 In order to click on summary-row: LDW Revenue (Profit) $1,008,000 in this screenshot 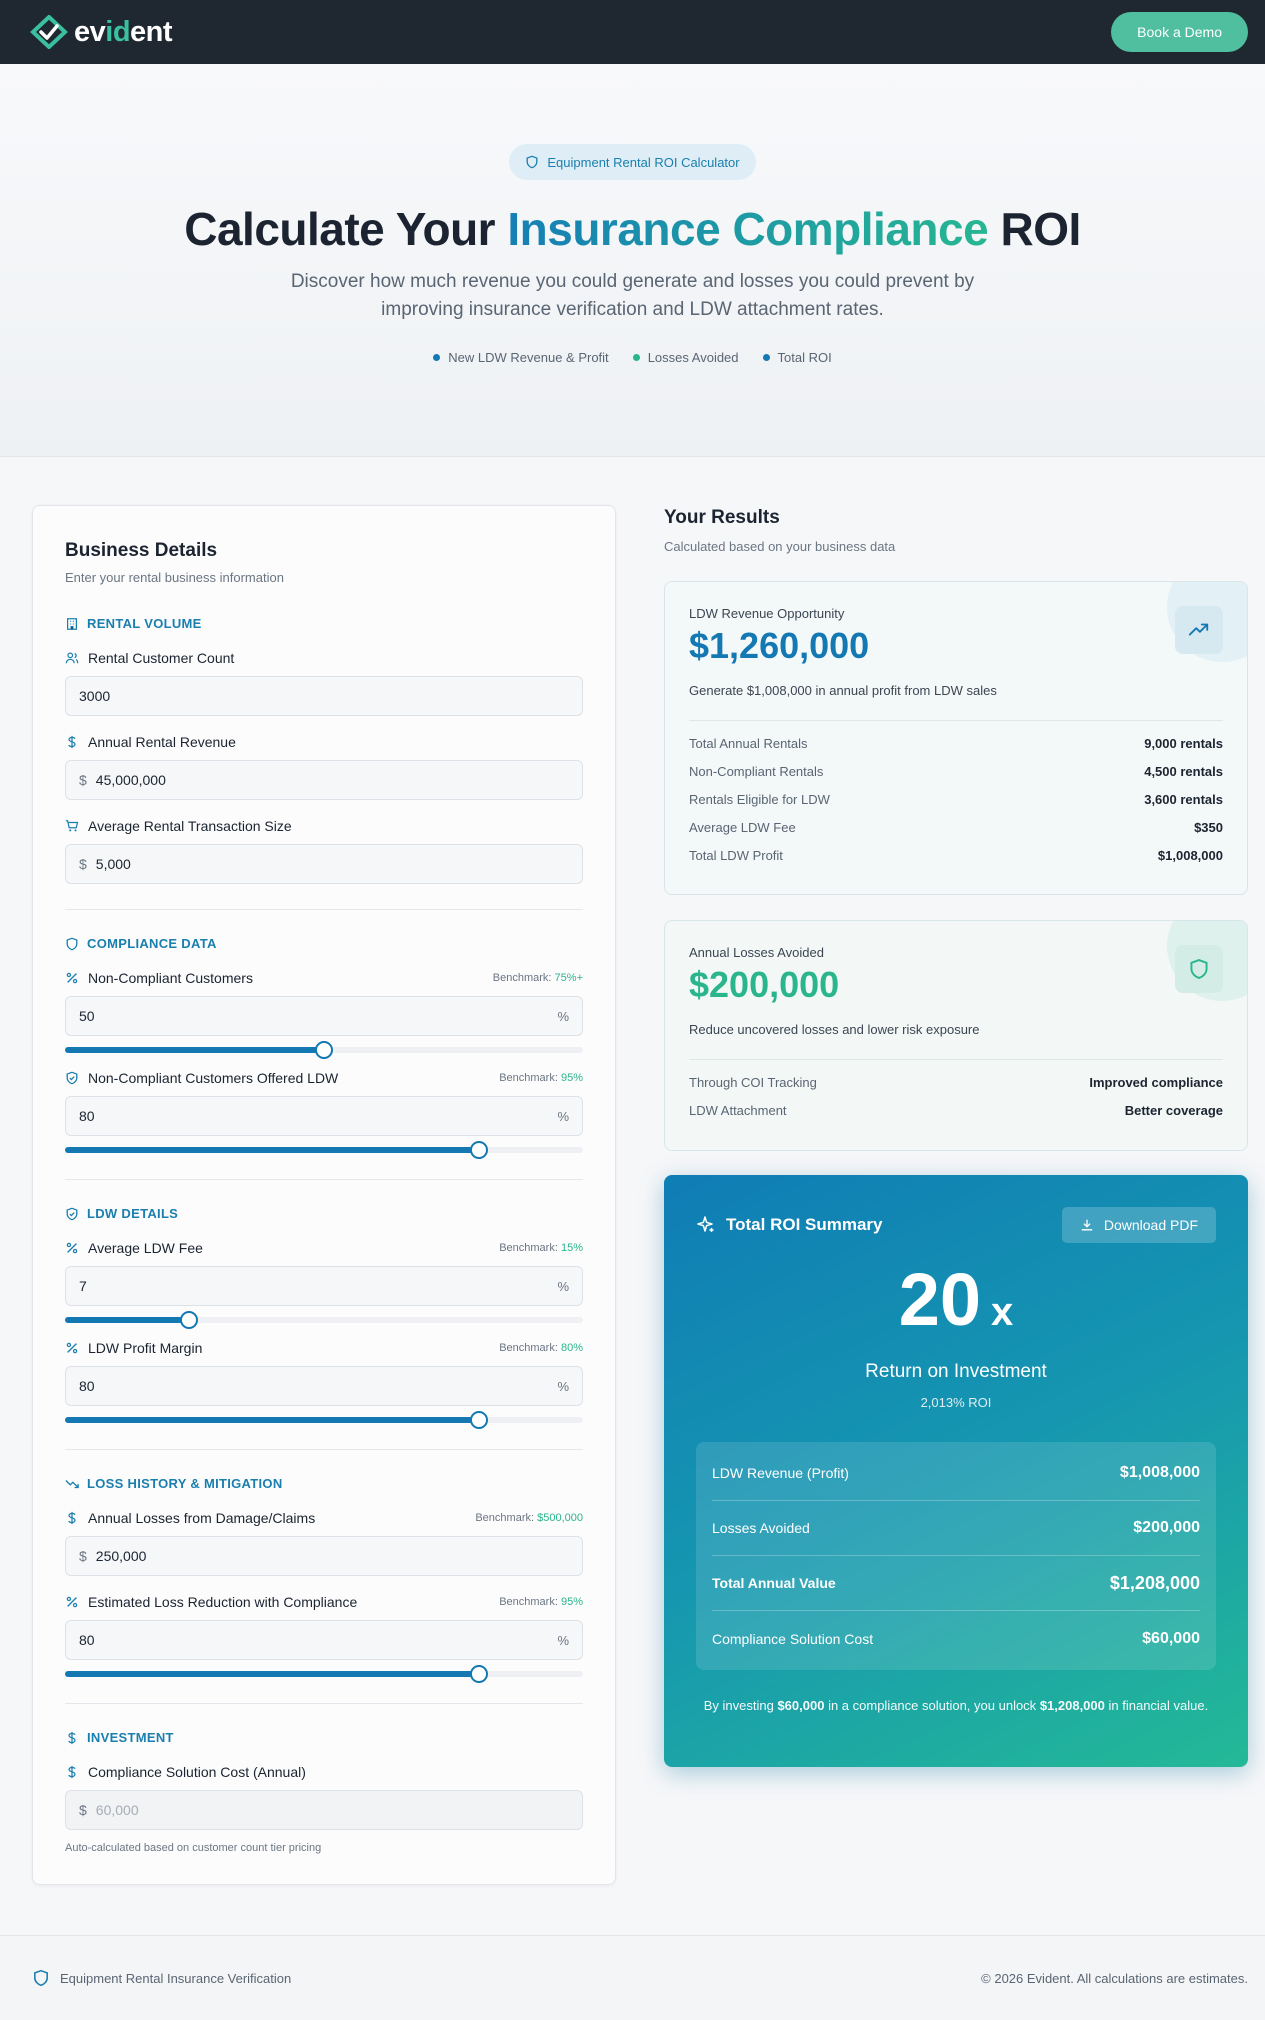, I will do `click(956, 1473)`.